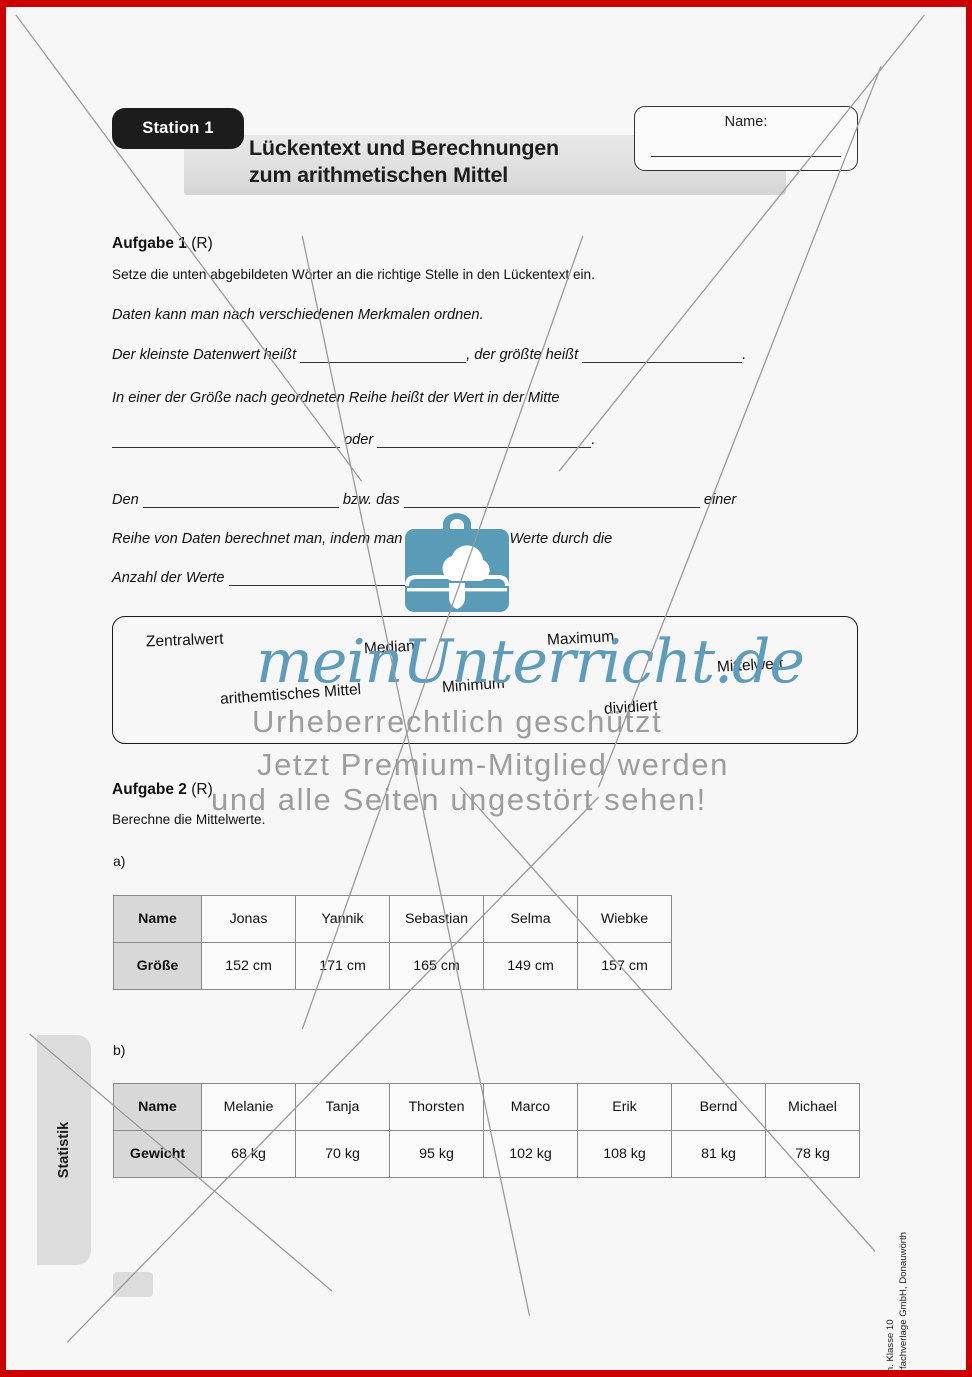 This screenshot has height=1377, width=972. Describe the element at coordinates (119, 1050) in the screenshot. I see `subtask-label-b: b)` at that location.